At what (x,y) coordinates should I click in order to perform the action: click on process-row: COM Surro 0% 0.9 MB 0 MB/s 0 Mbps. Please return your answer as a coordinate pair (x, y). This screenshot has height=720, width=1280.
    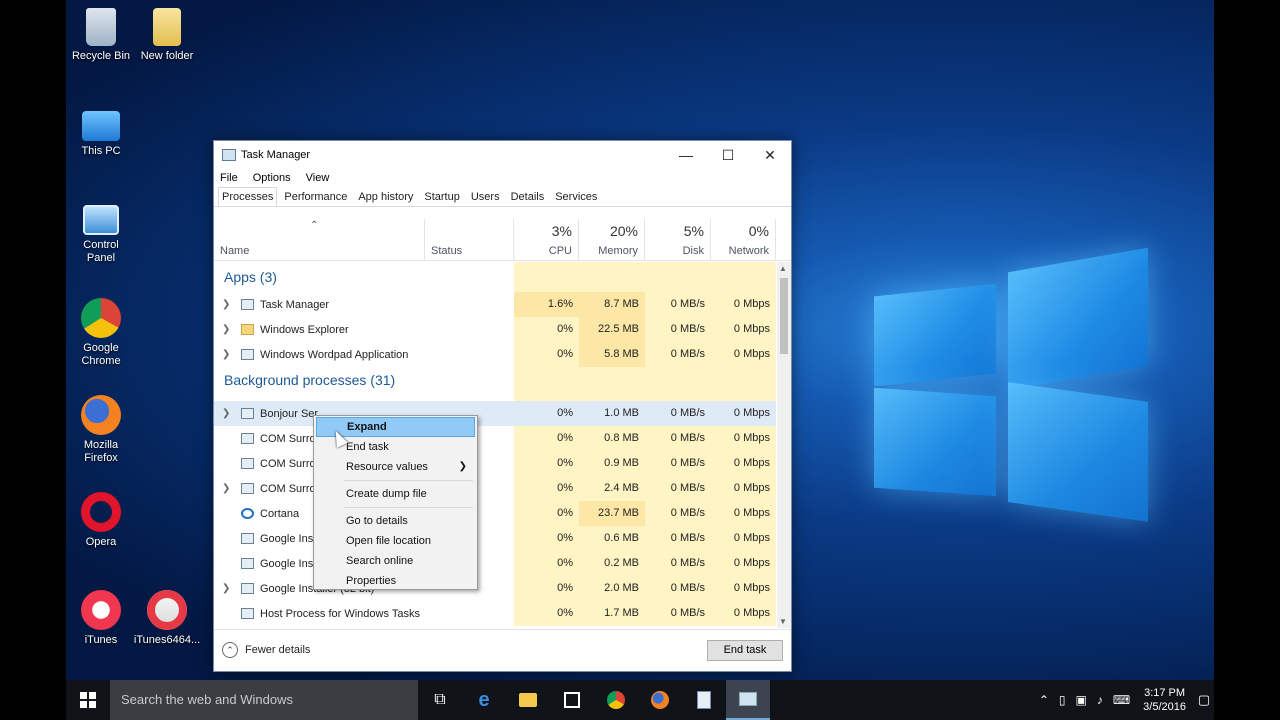
    Looking at the image, I should click on (495, 463).